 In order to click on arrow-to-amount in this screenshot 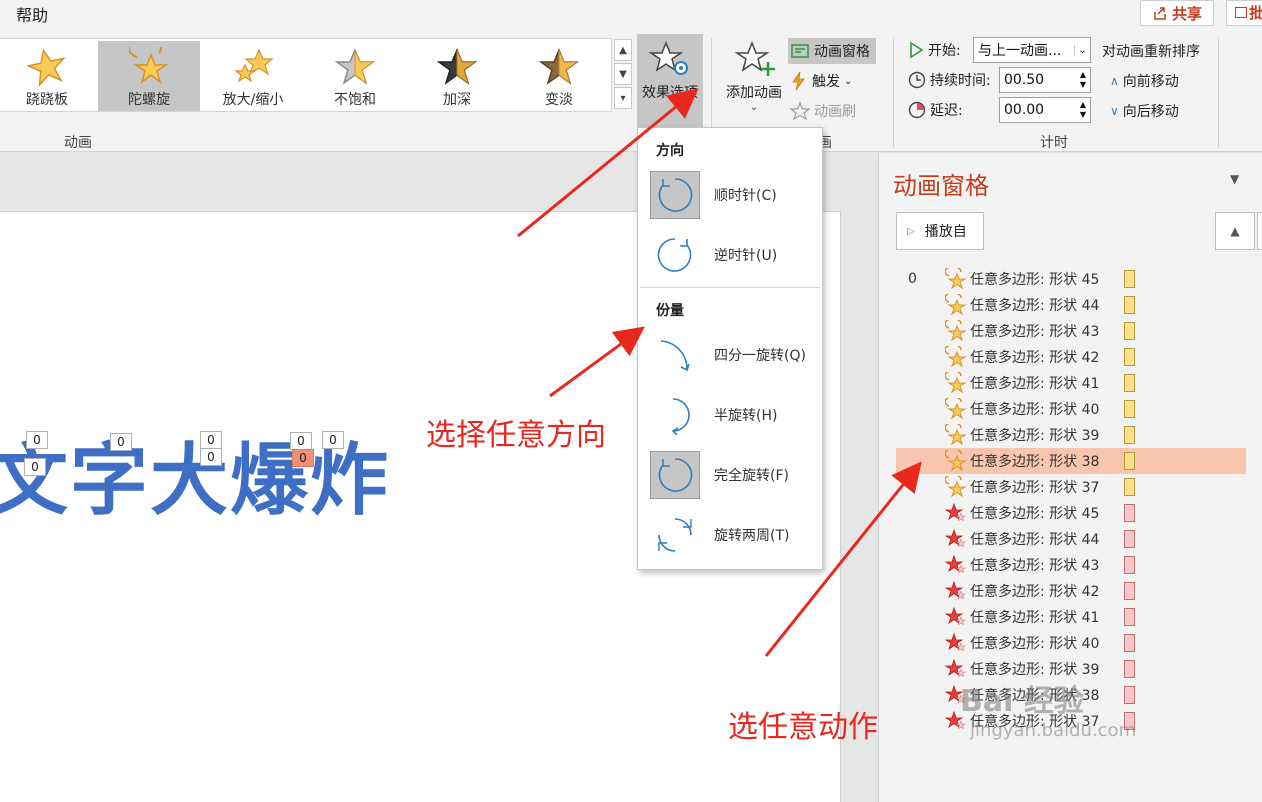, I will do `click(597, 362)`.